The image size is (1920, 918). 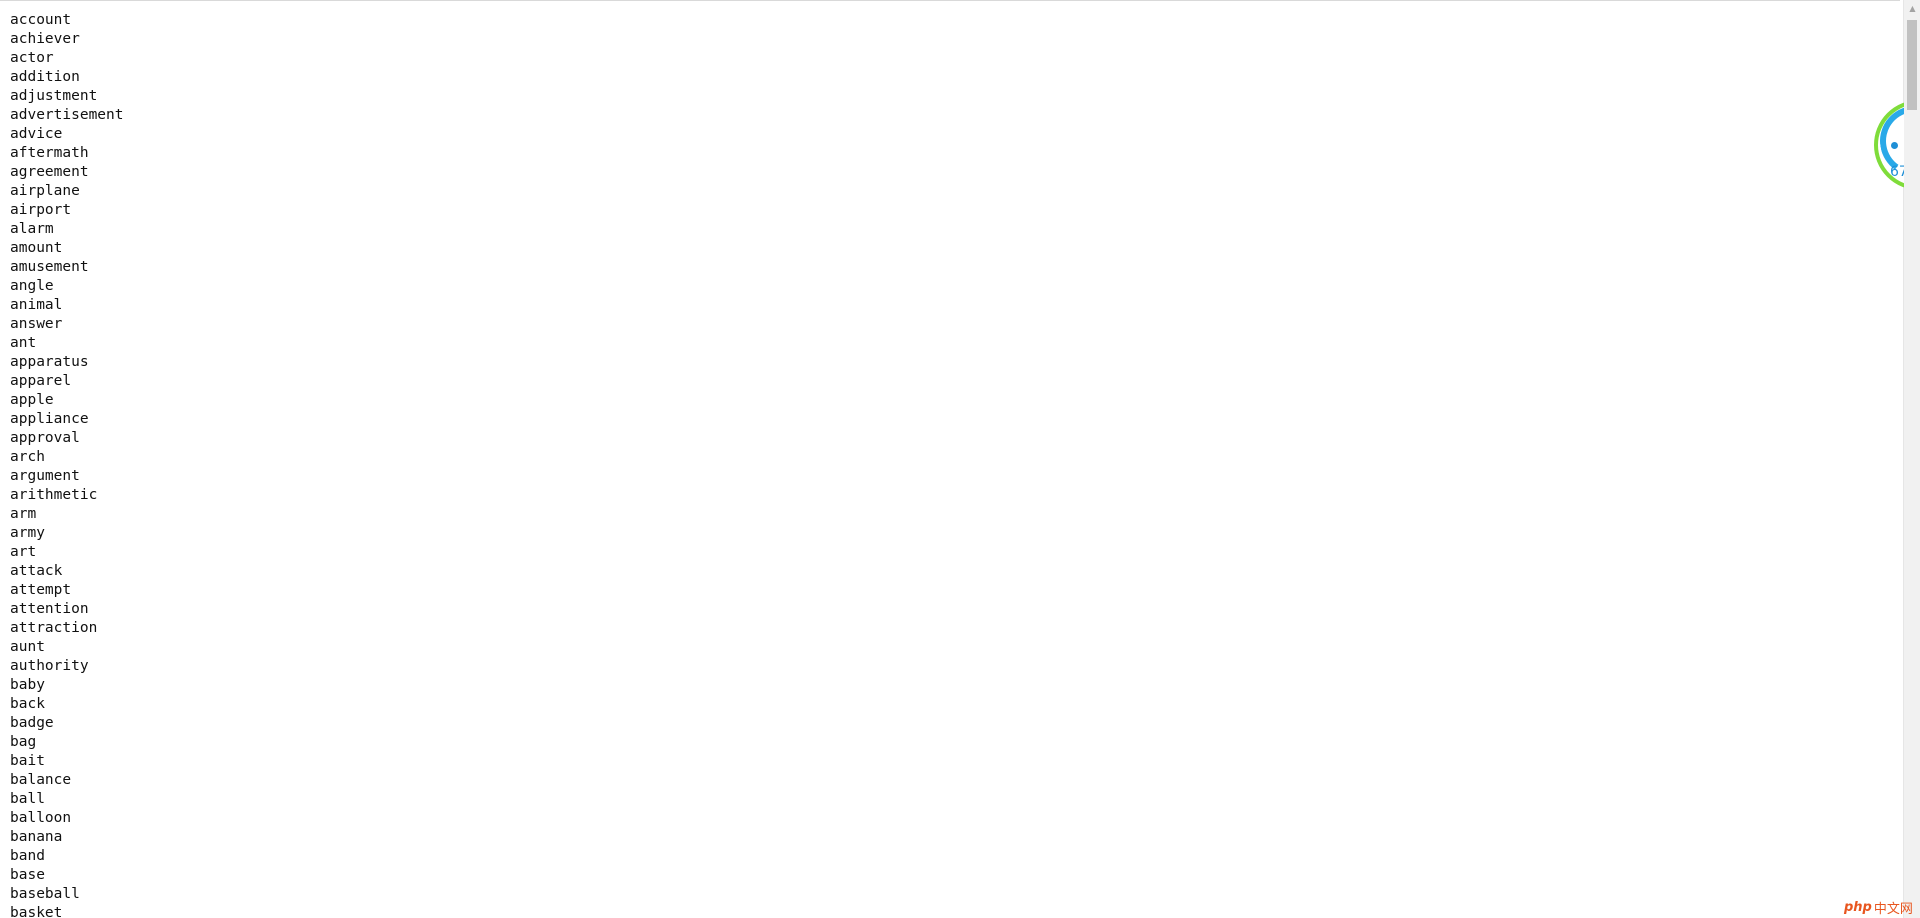 I want to click on word-list-item: bait, so click(x=27, y=761).